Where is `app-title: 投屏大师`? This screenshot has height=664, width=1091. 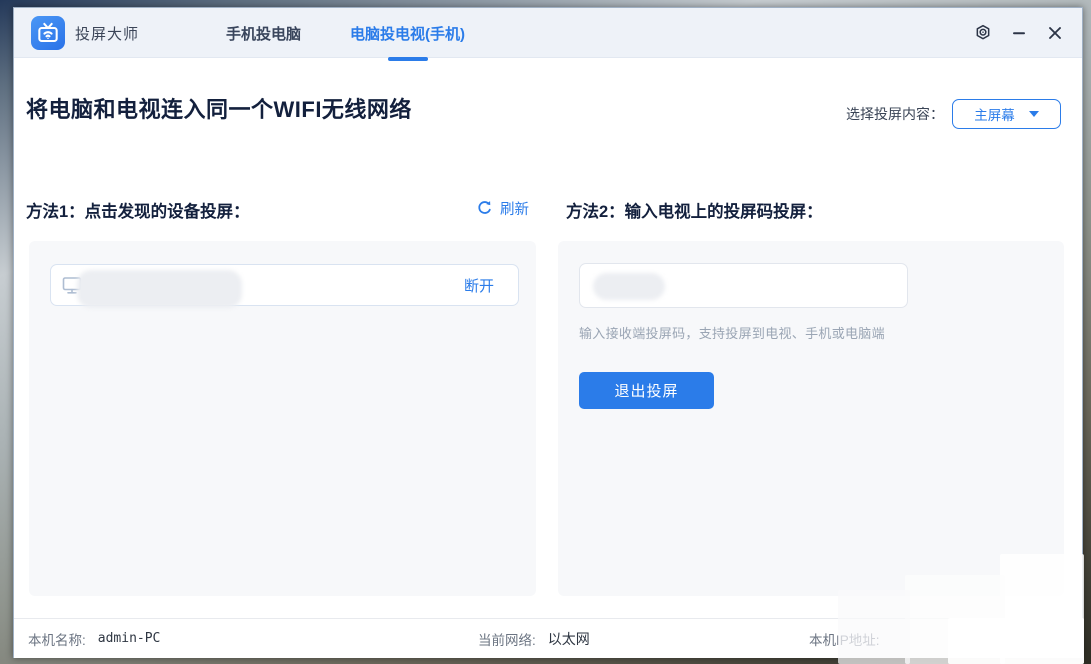
app-title: 投屏大师 is located at coordinates (107, 34).